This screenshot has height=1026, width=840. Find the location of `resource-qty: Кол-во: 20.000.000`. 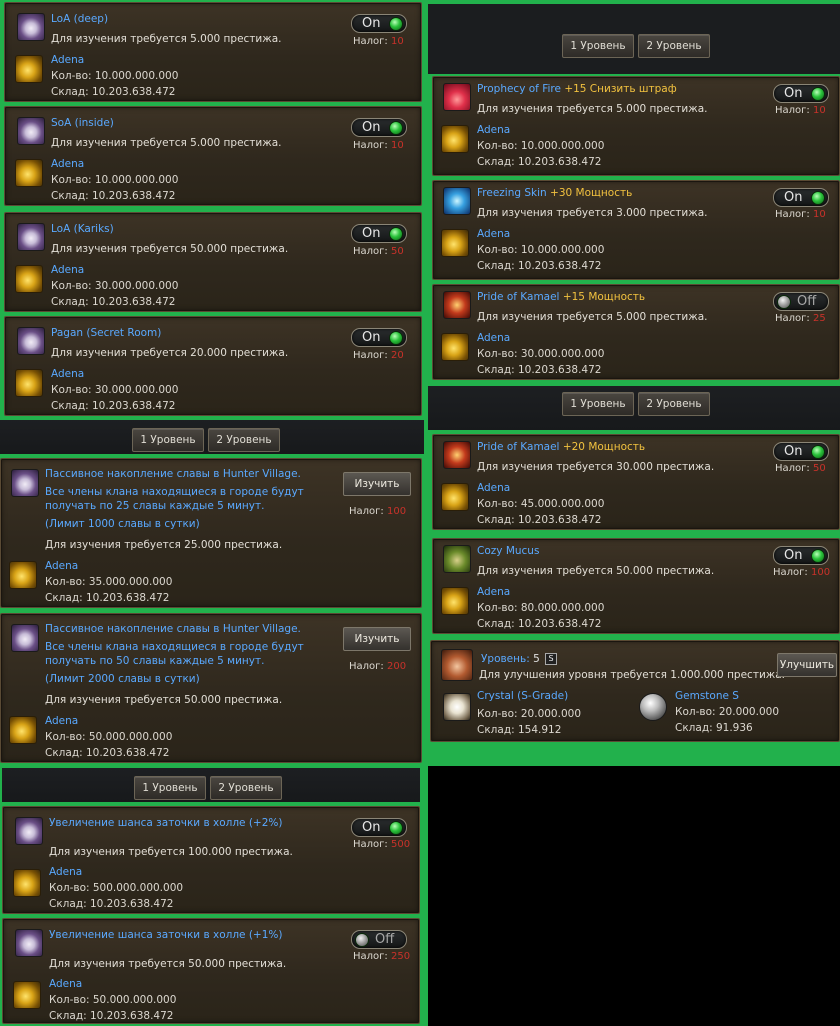

resource-qty: Кол-во: 20.000.000 is located at coordinates (727, 712).